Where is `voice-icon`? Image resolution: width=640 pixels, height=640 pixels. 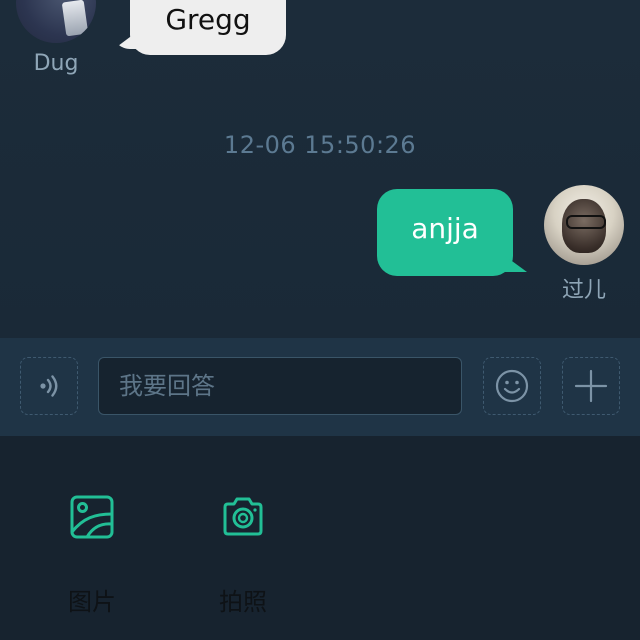
voice-icon is located at coordinates (49, 386).